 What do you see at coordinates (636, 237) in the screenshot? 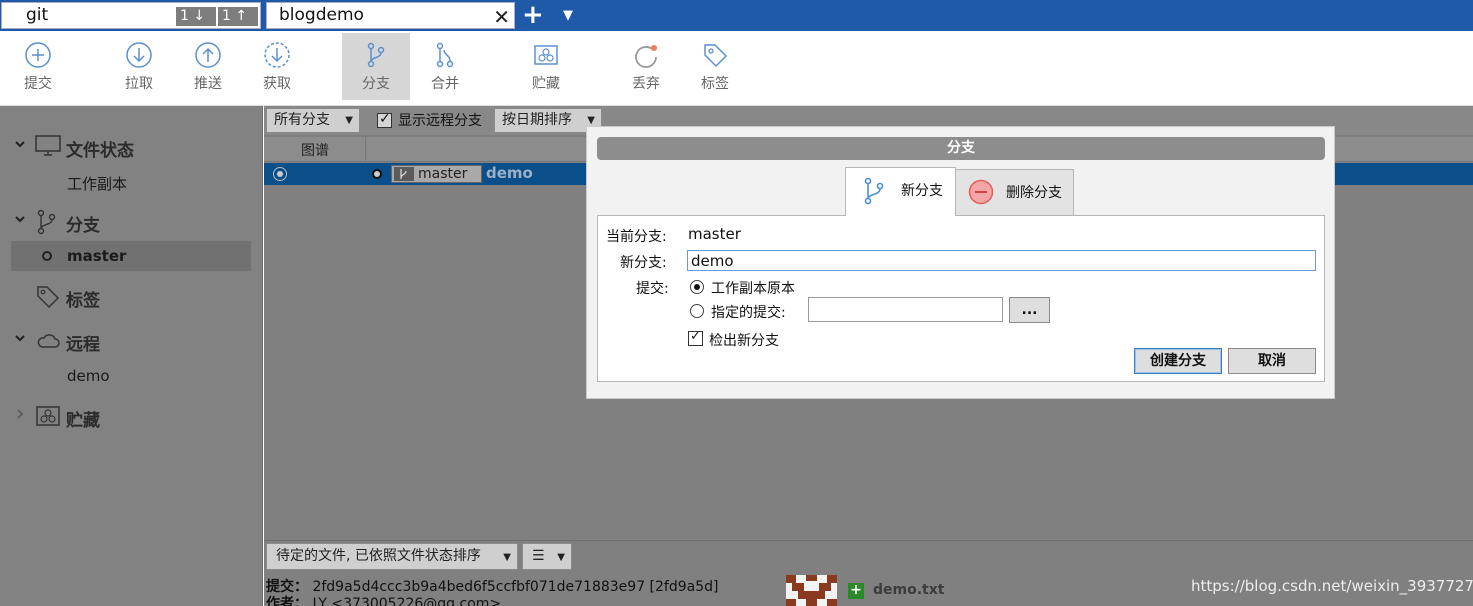
I see `current-branch-label: 当前分支:` at bounding box center [636, 237].